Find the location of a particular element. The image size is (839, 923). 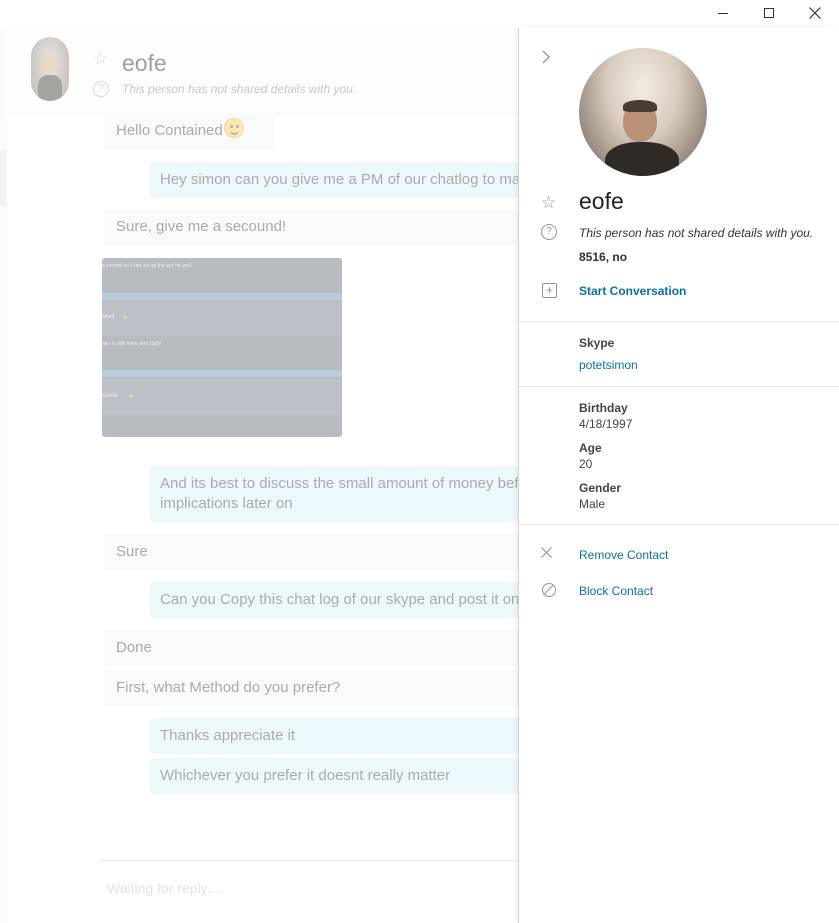

title-bar is located at coordinates (419, 14).